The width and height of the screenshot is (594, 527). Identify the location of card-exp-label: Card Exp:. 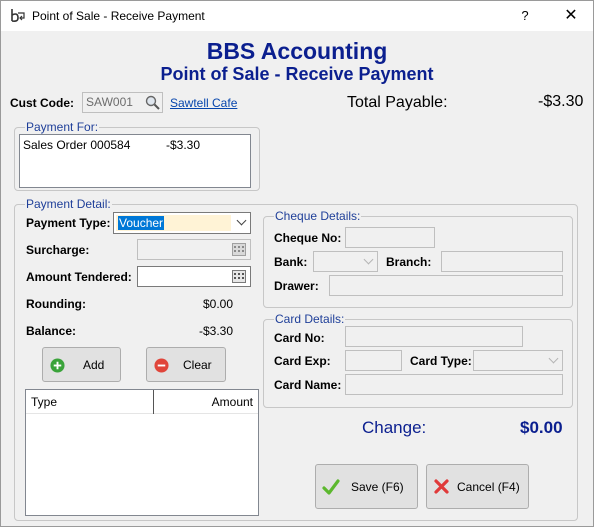
(302, 361).